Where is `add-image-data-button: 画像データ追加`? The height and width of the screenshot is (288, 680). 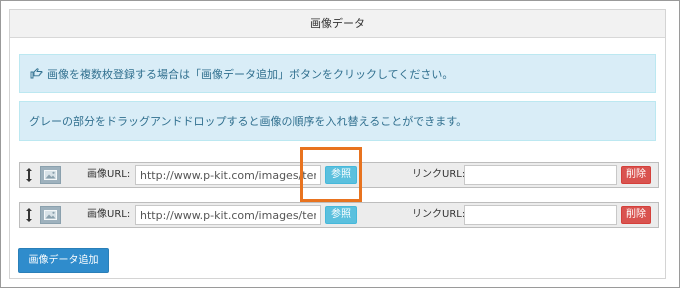
add-image-data-button: 画像データ追加 is located at coordinates (63, 260).